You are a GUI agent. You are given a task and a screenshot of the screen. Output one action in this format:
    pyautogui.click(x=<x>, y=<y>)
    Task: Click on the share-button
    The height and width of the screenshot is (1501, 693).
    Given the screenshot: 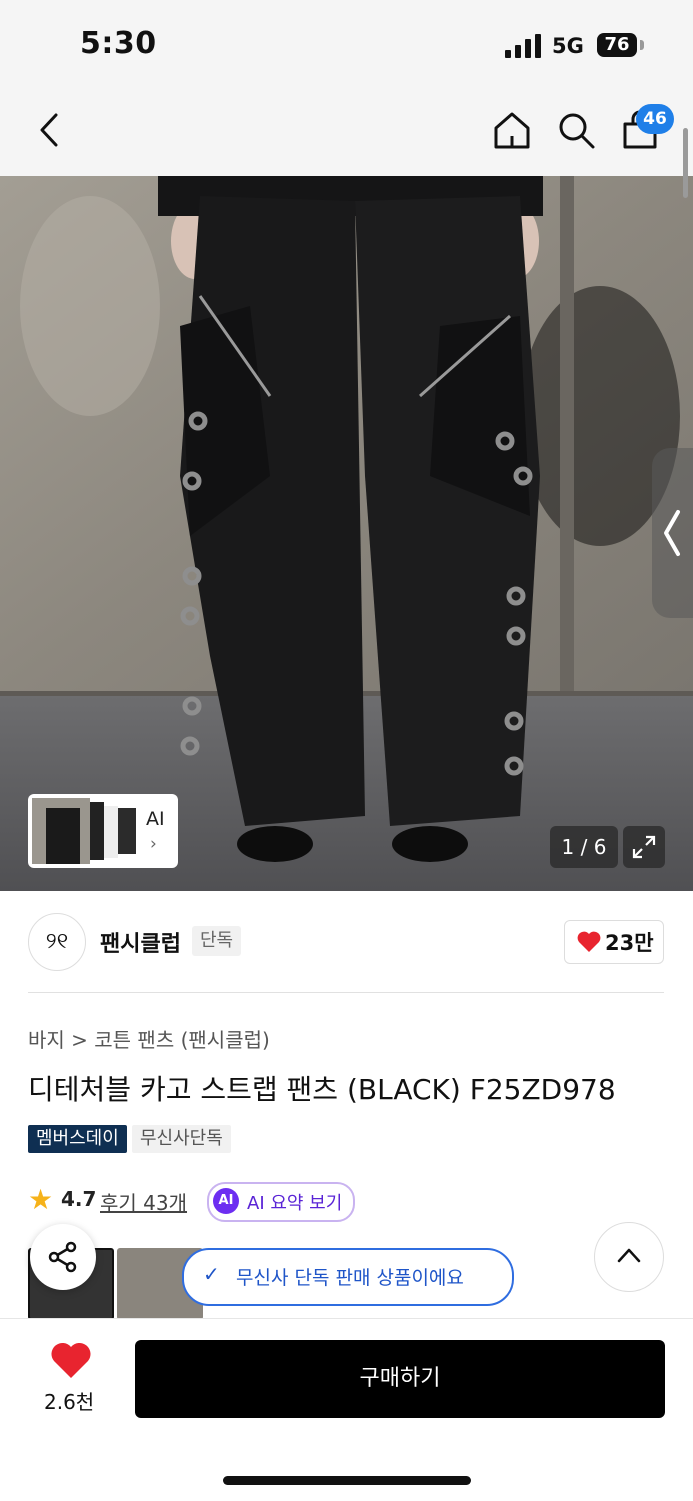 What is the action you would take?
    pyautogui.click(x=63, y=1257)
    